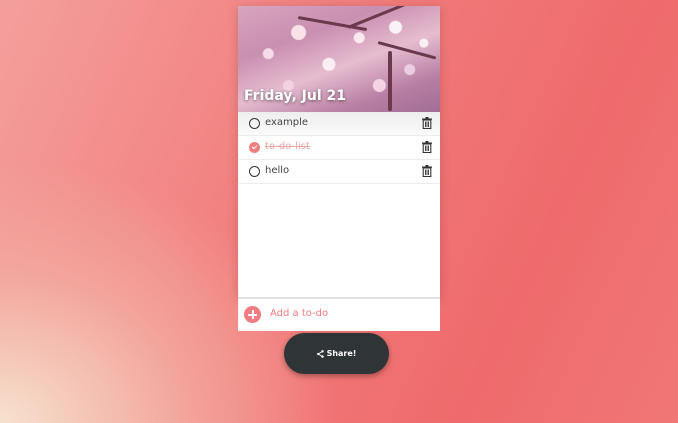 This screenshot has height=423, width=678. Describe the element at coordinates (339, 59) in the screenshot. I see `cherry-blossom-header-image: Friday, Jul 21` at that location.